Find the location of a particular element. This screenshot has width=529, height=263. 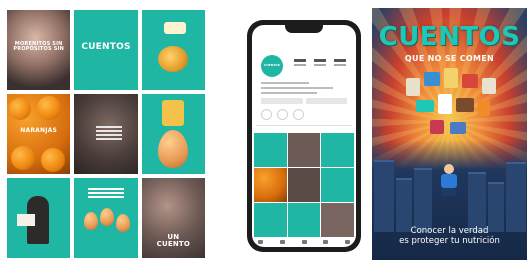

poster-subtitle: QUE NO SE COMEN is located at coordinates (449, 58).